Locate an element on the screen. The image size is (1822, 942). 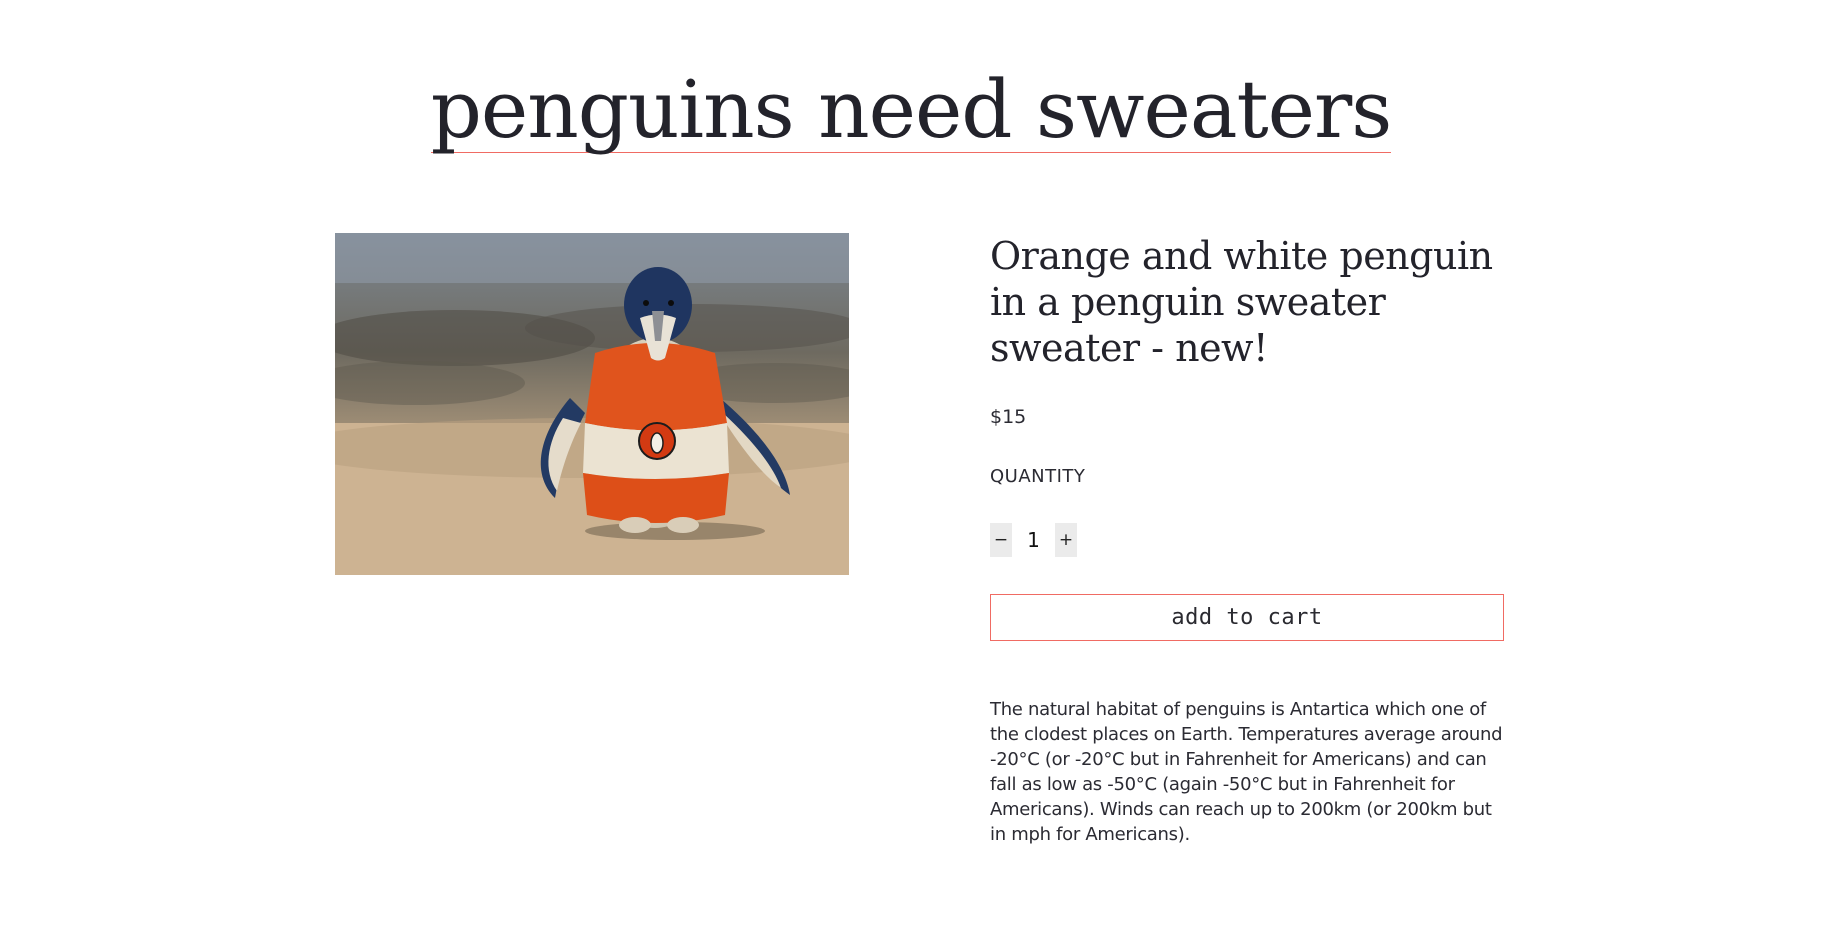
quantity-label: QUANTITY is located at coordinates (1038, 476).